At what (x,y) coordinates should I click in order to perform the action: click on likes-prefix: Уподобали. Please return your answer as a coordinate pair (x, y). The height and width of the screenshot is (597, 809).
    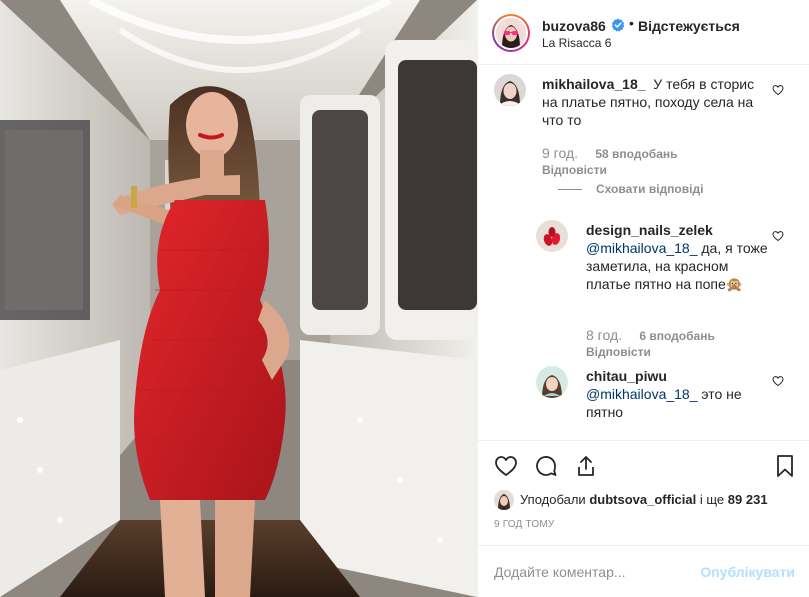
    Looking at the image, I should click on (553, 499).